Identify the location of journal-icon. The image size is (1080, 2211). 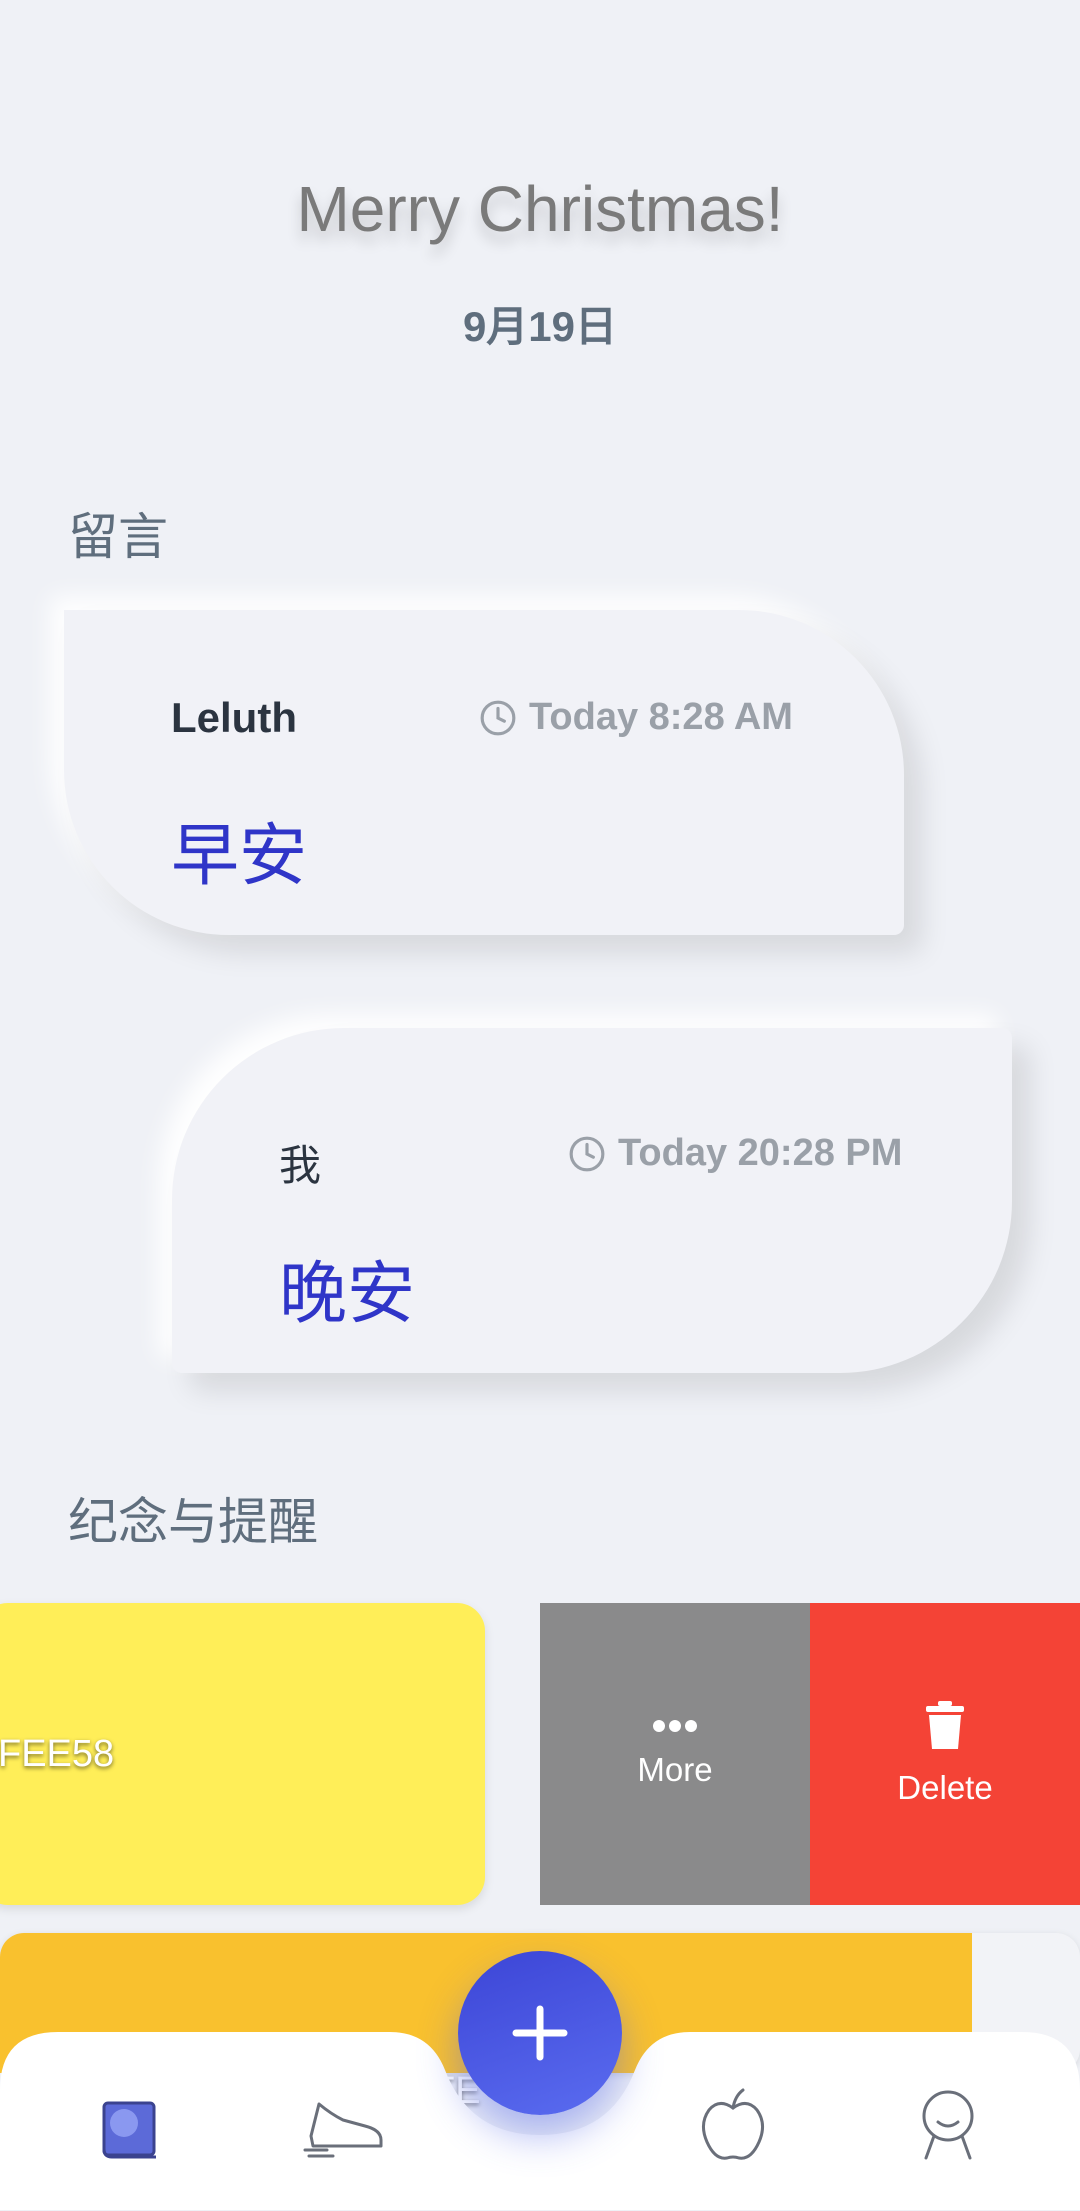
(129, 2130).